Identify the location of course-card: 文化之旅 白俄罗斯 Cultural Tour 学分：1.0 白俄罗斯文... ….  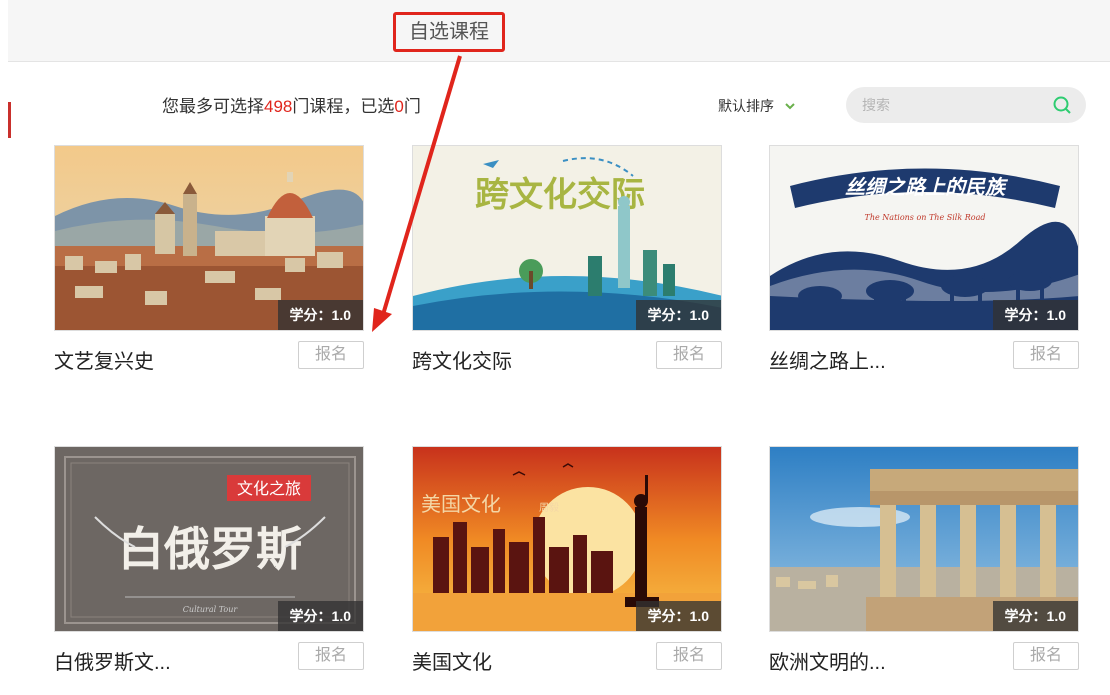
(209, 560).